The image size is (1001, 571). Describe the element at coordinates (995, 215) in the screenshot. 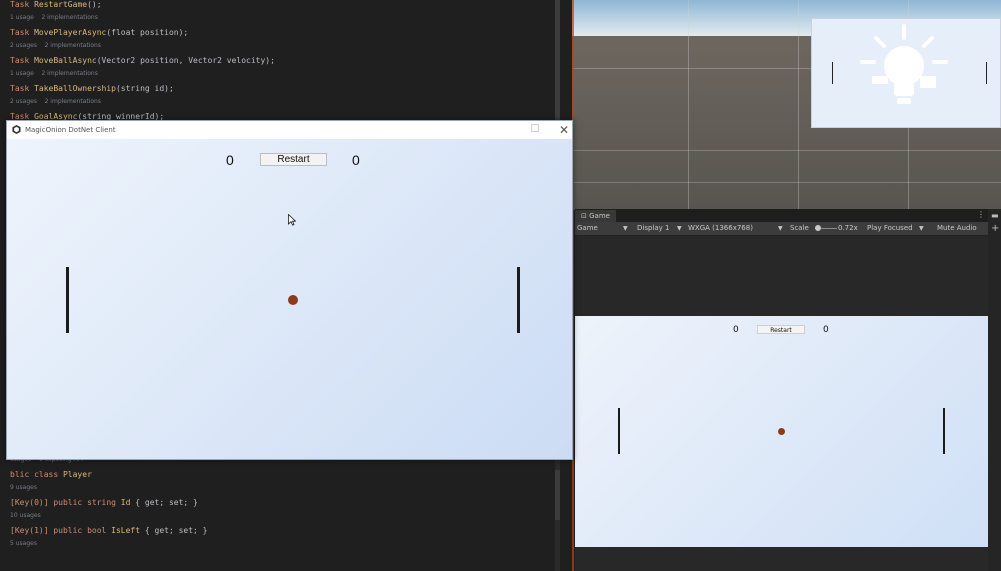

I see `folder-icon: ▬` at that location.